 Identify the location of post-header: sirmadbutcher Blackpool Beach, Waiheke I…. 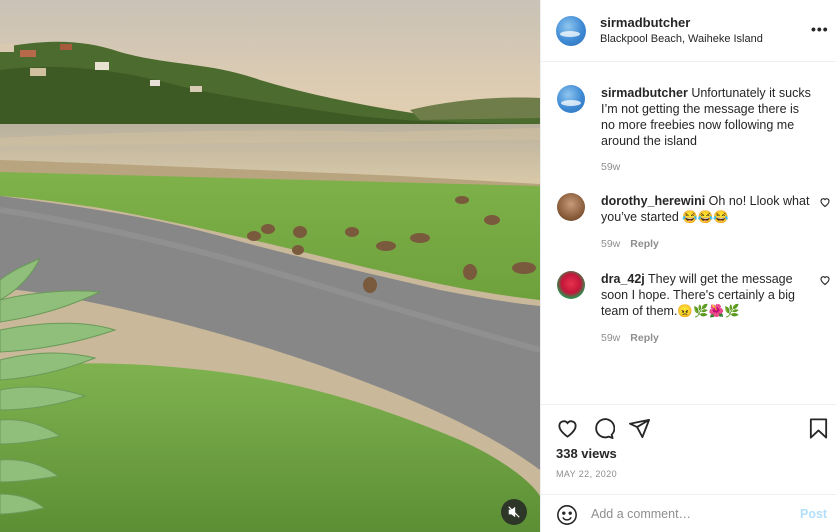
(688, 31).